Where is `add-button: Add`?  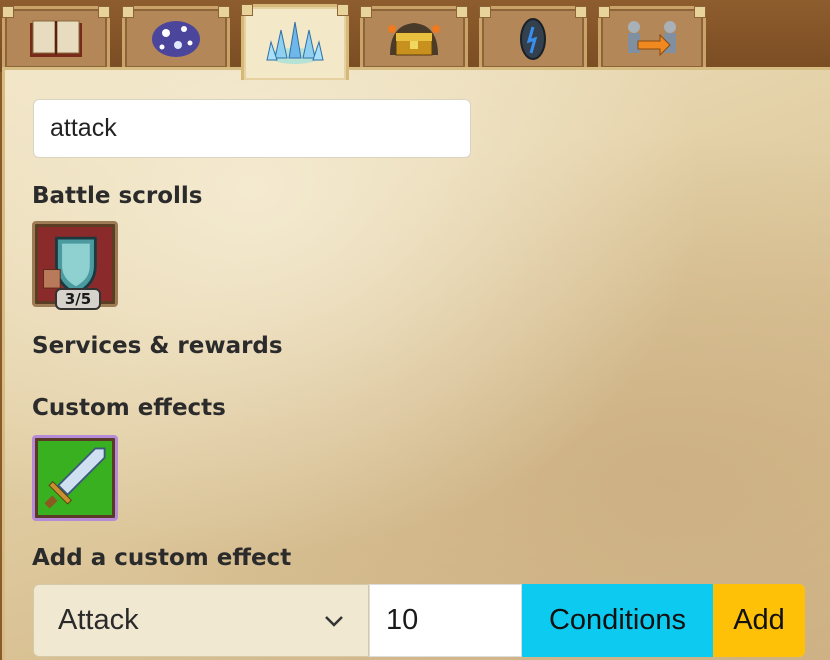
add-button: Add is located at coordinates (759, 620).